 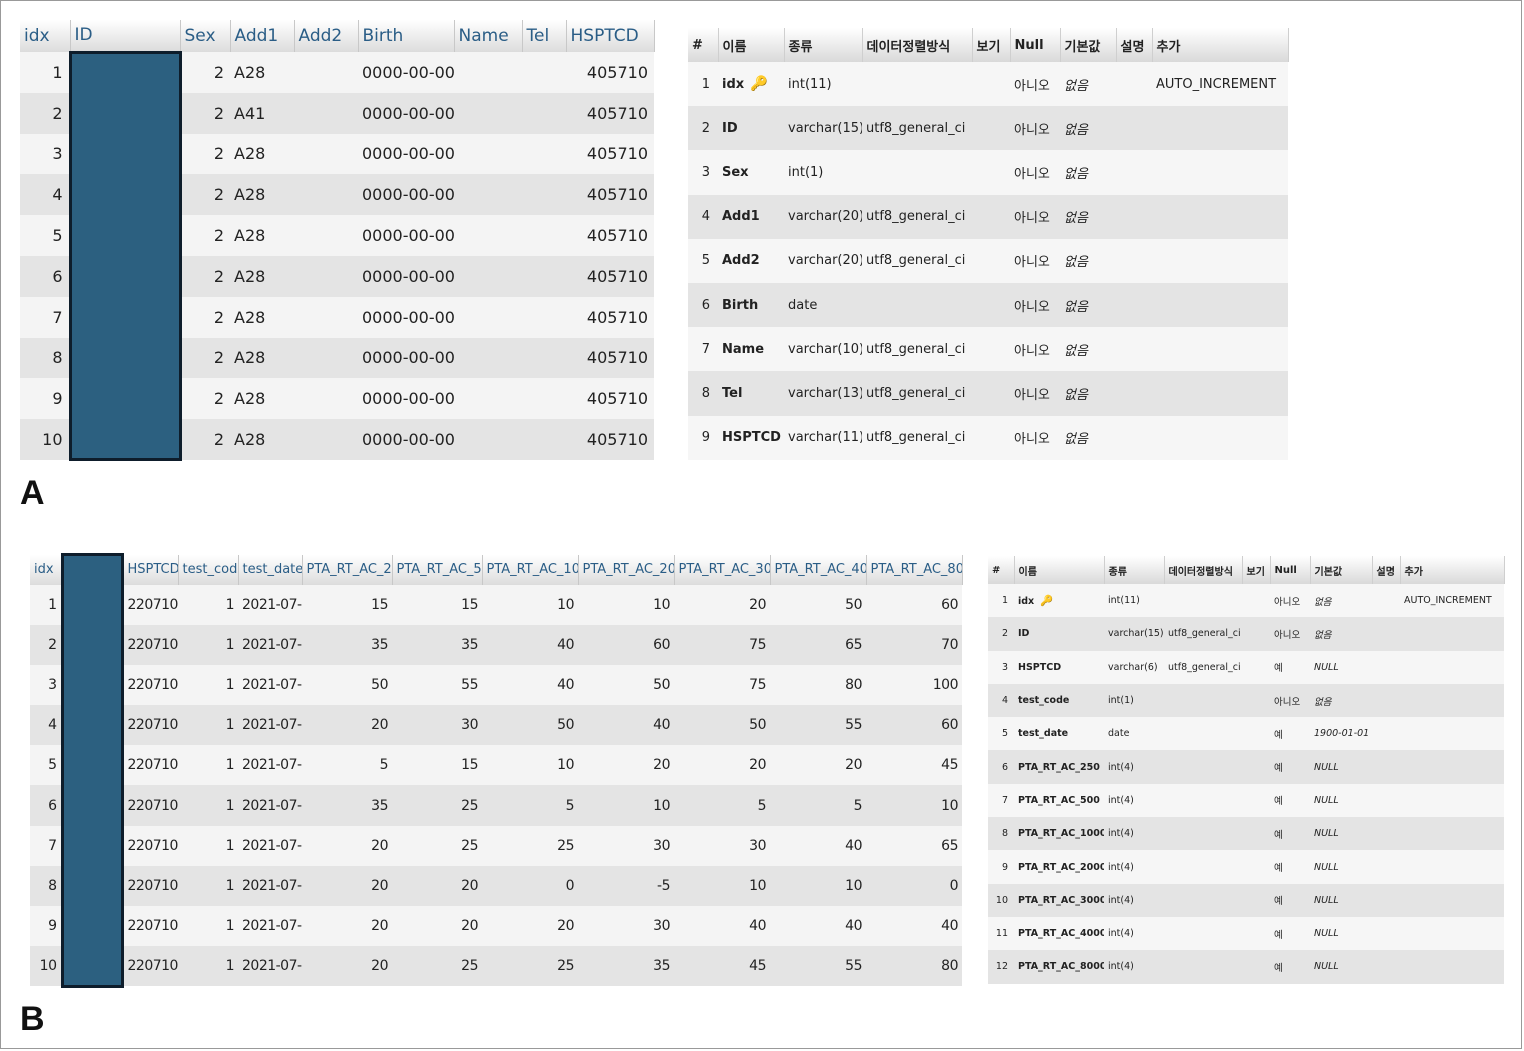 What do you see at coordinates (262, 36) in the screenshot?
I see `column-header-add1: Add1` at bounding box center [262, 36].